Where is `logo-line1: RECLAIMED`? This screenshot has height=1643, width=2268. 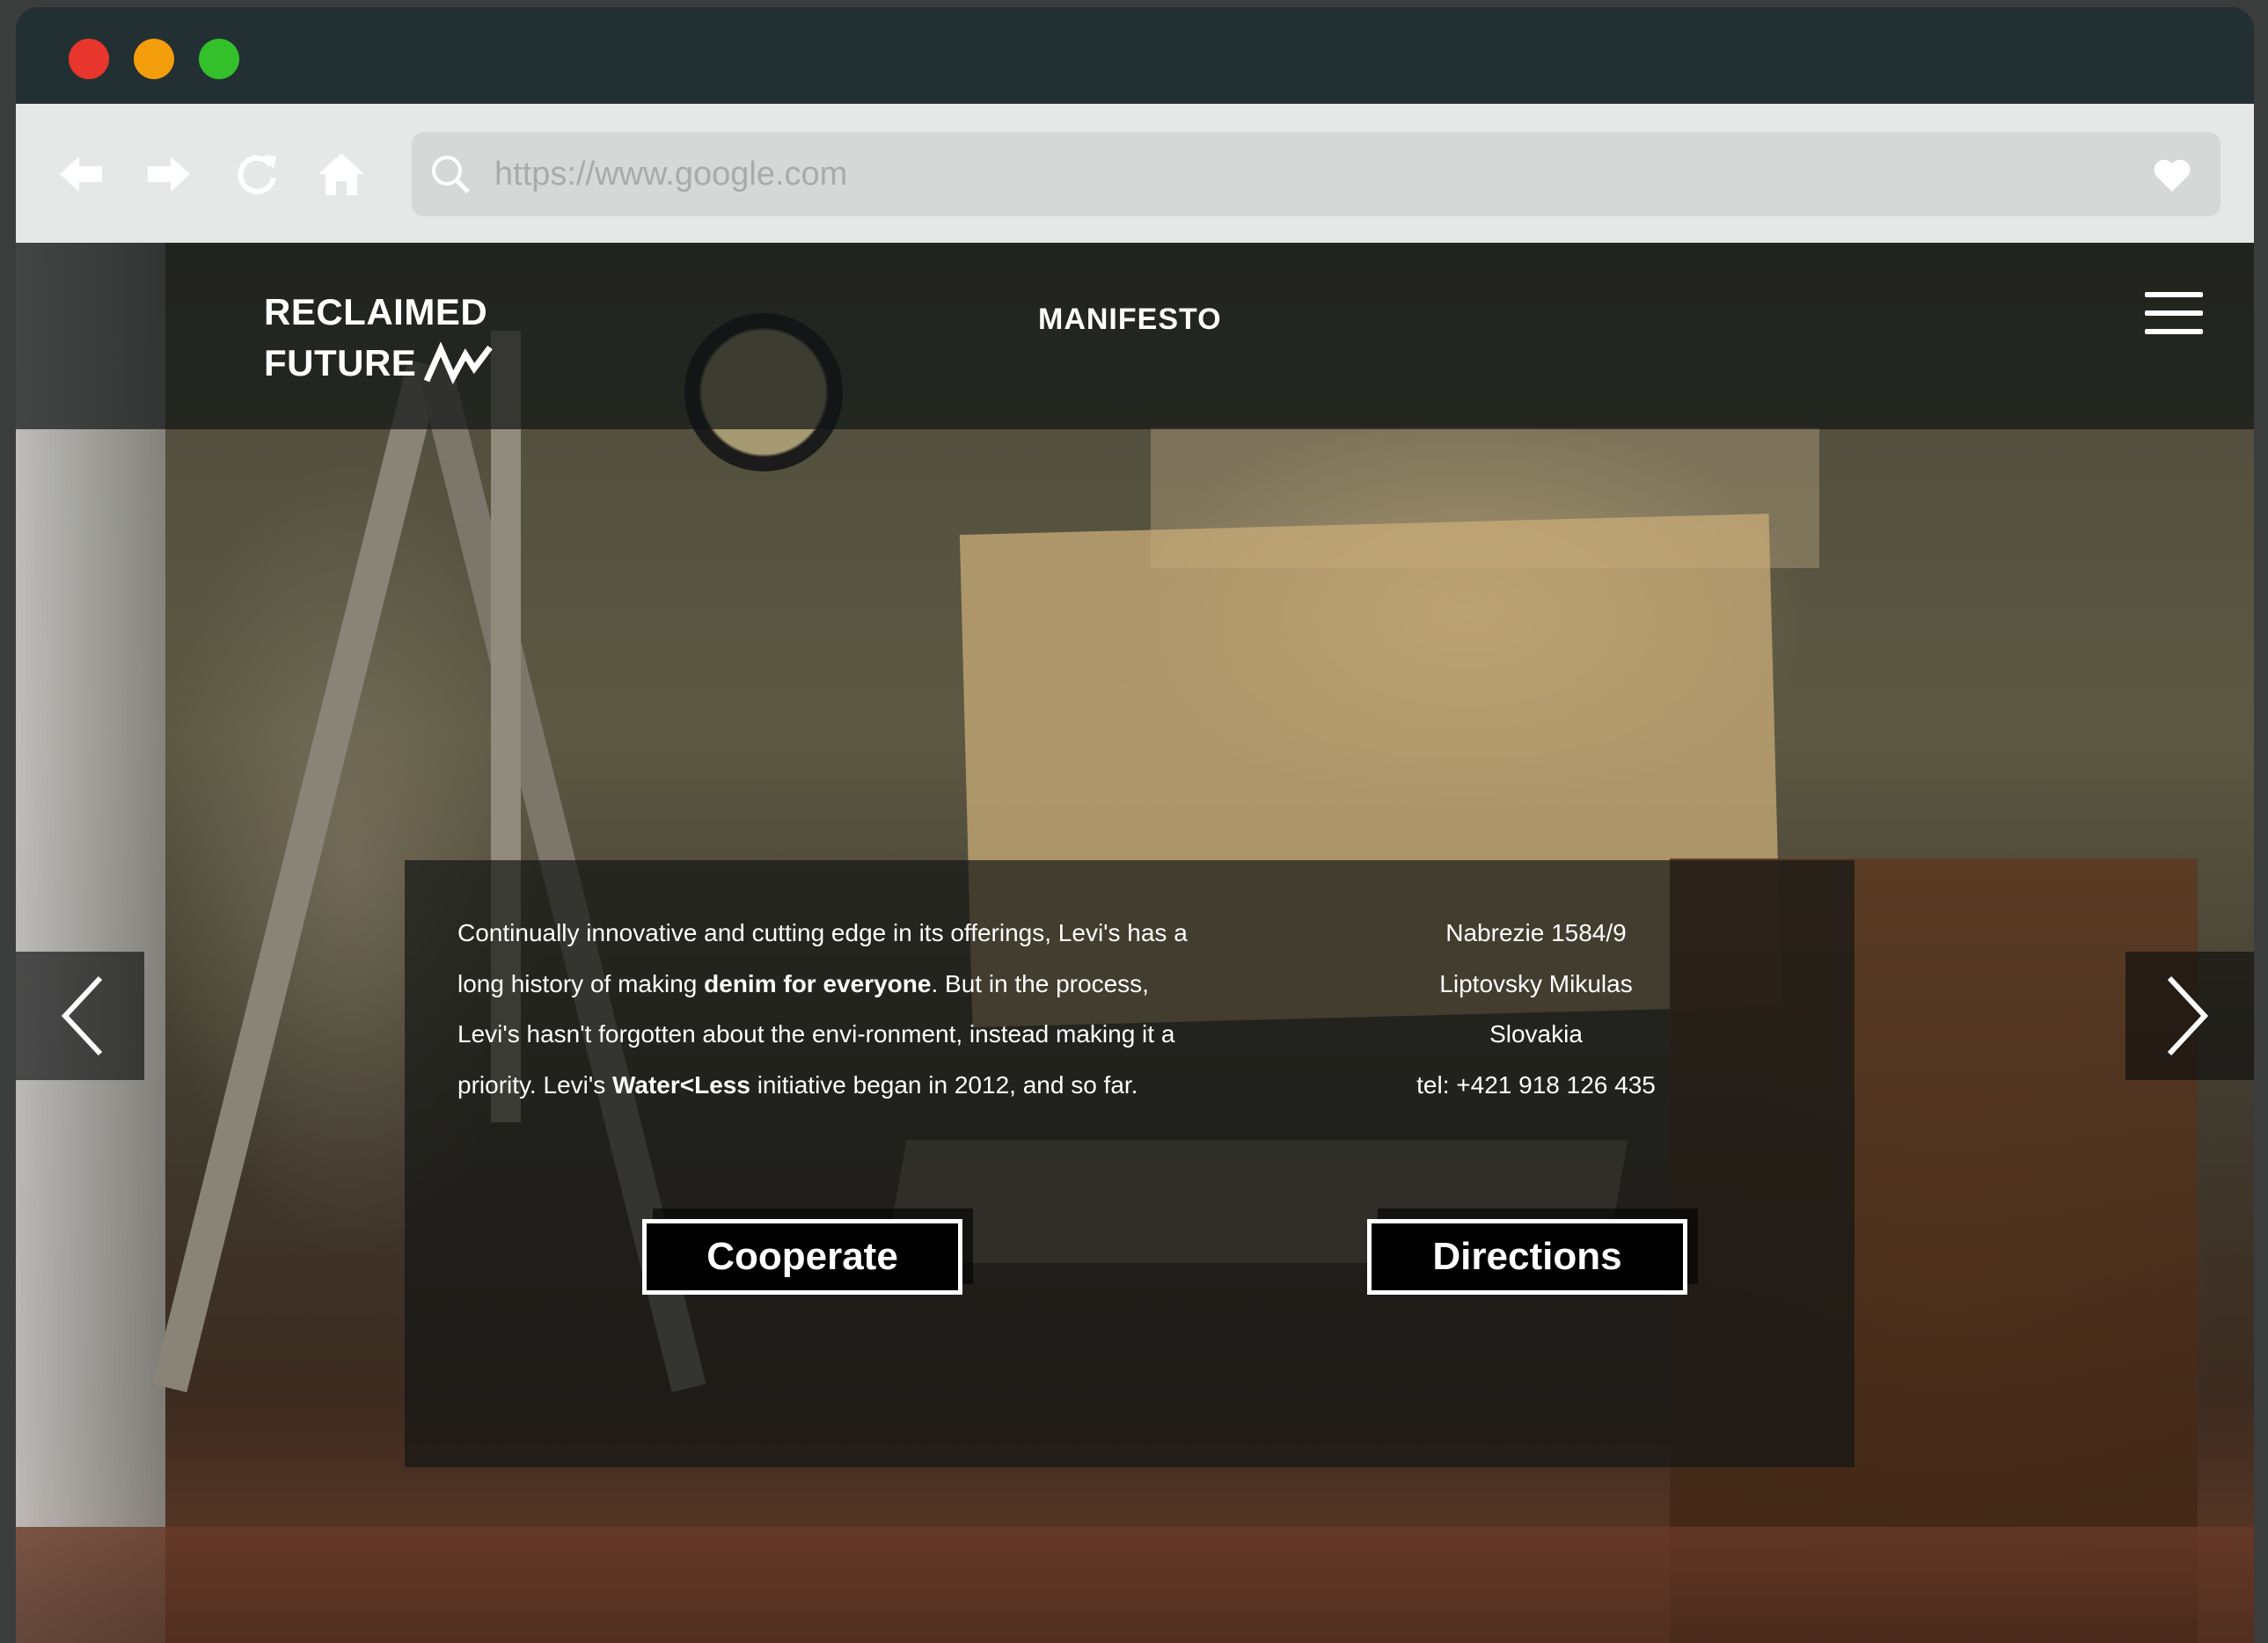
logo-line1: RECLAIMED is located at coordinates (376, 311).